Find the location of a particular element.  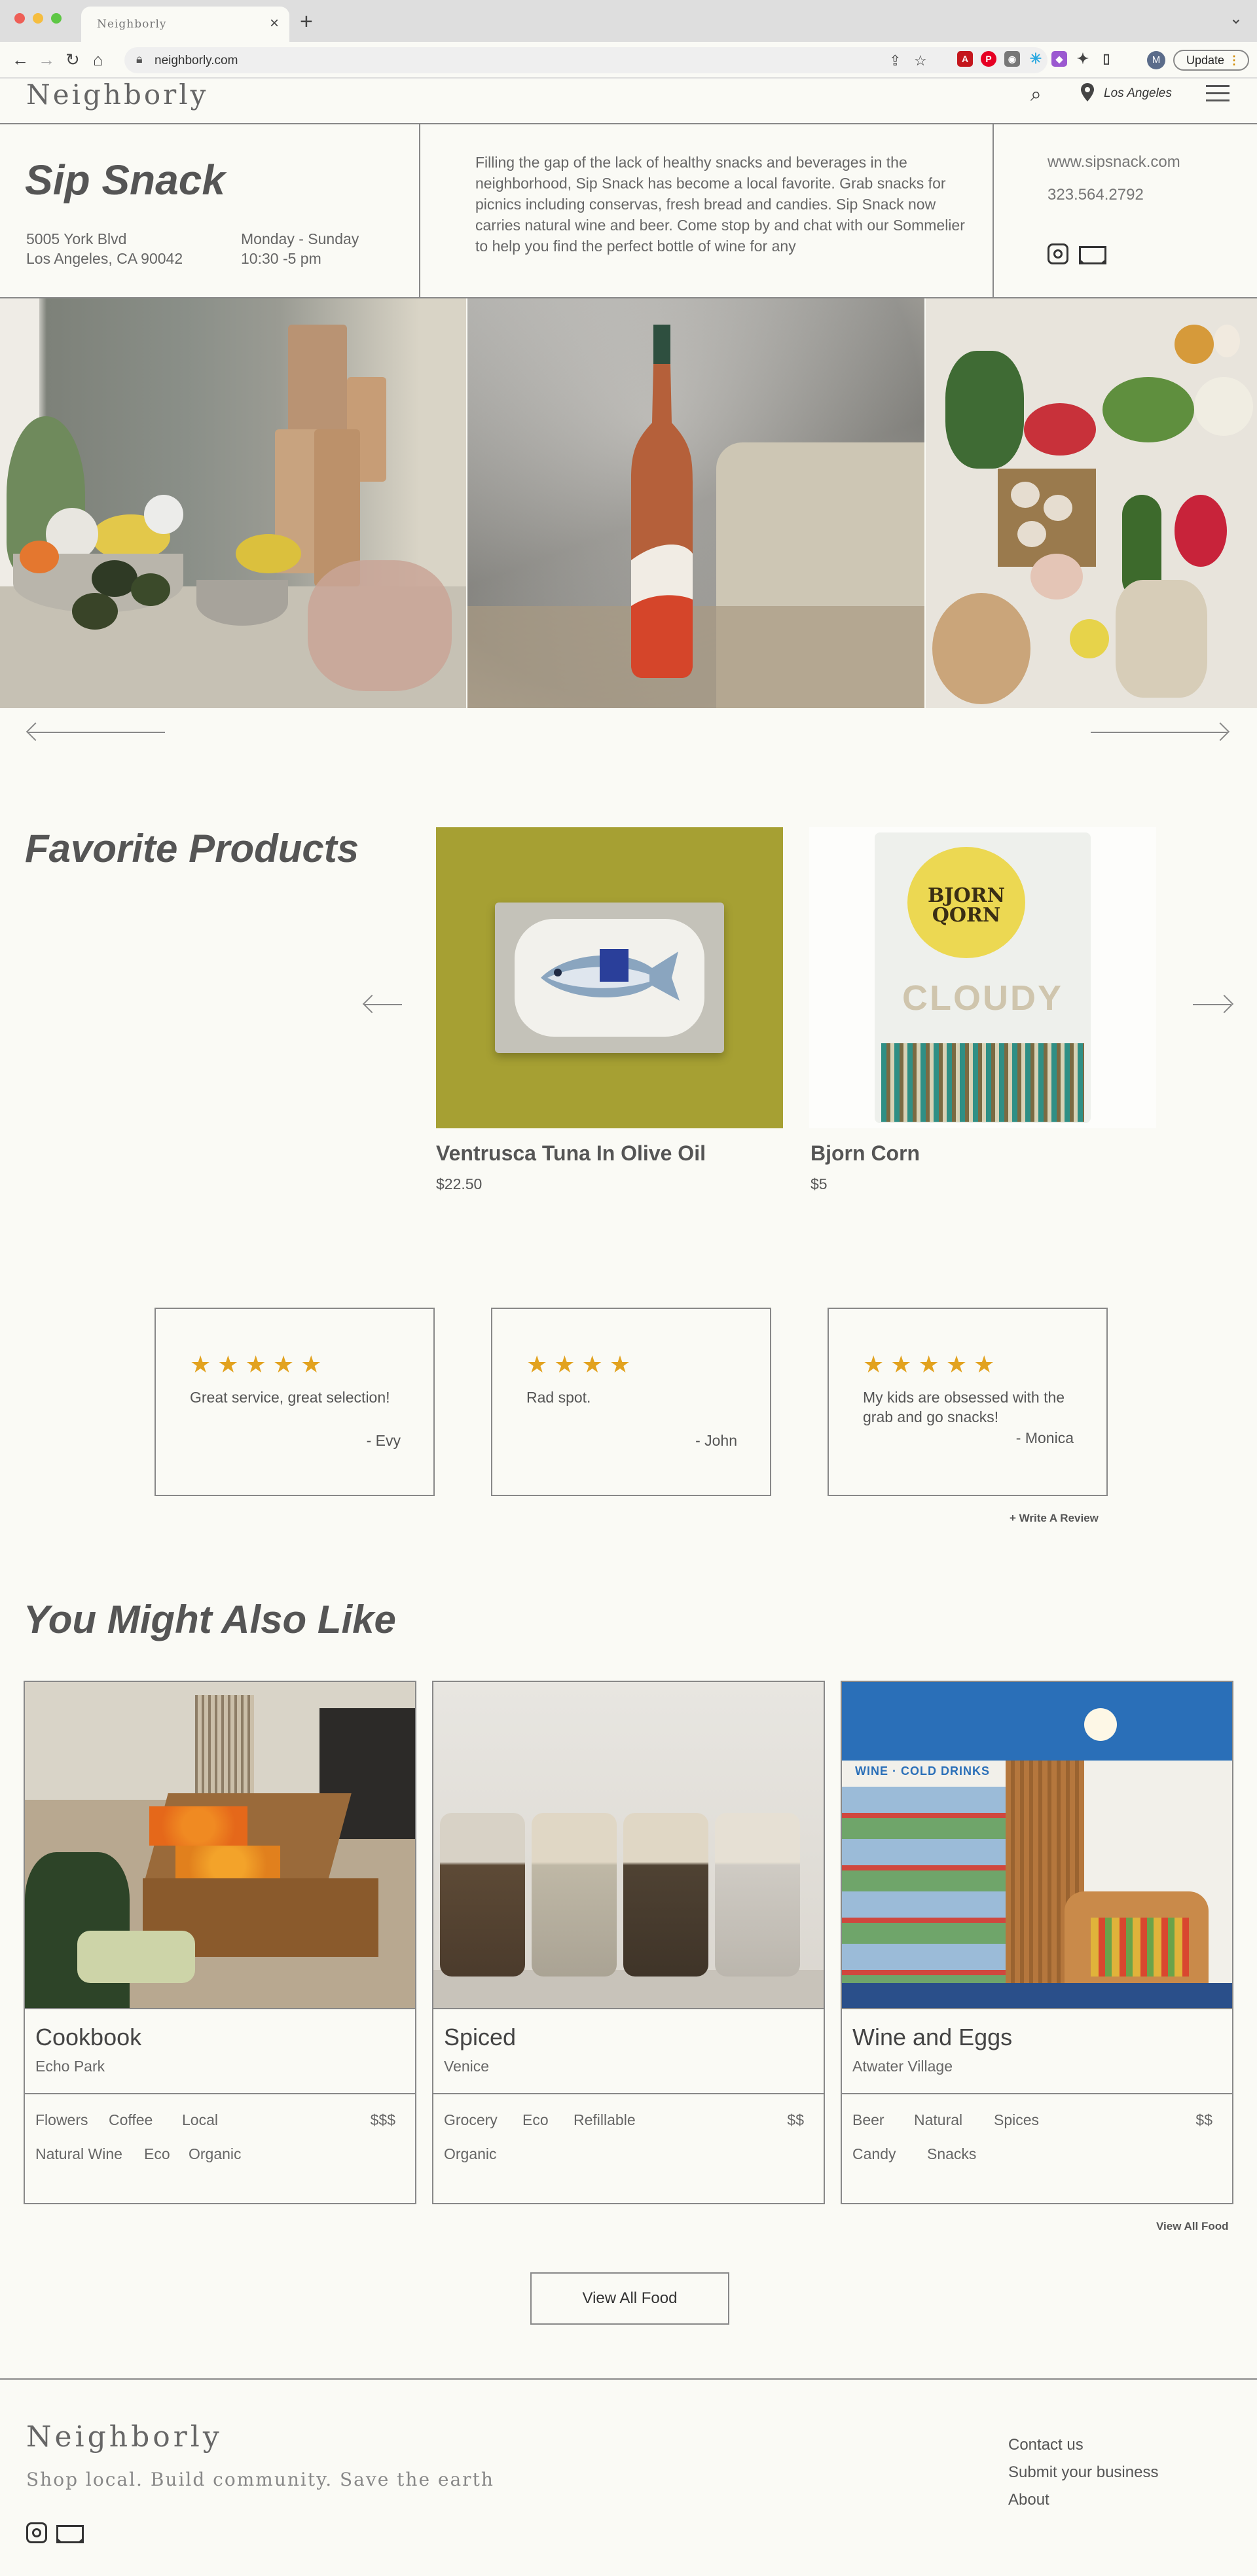

store-website-link: www.sipsnack.com is located at coordinates (1114, 162).